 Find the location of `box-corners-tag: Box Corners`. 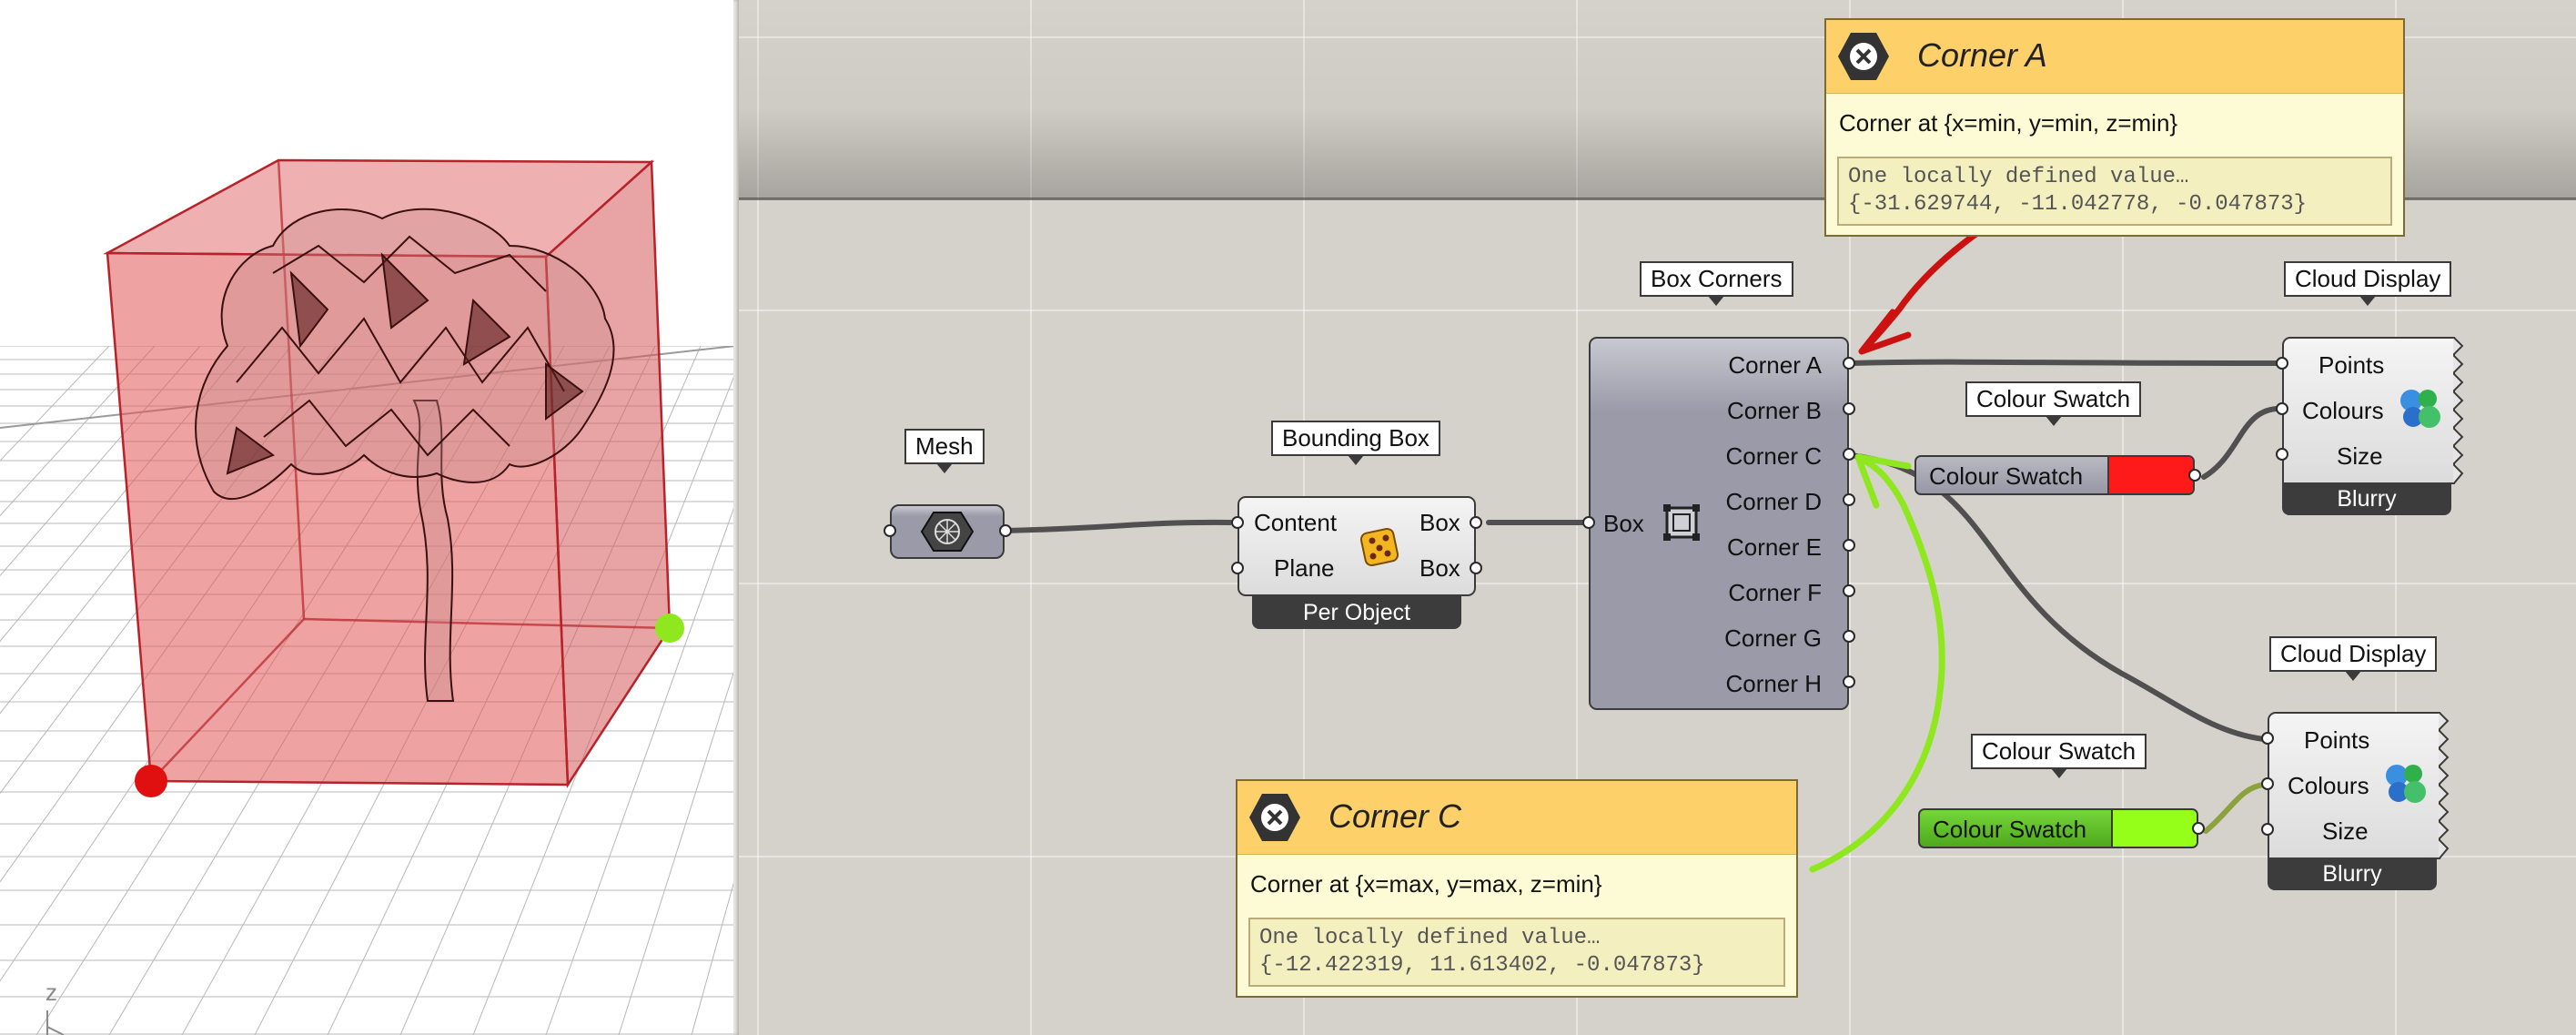

box-corners-tag: Box Corners is located at coordinates (1716, 283).